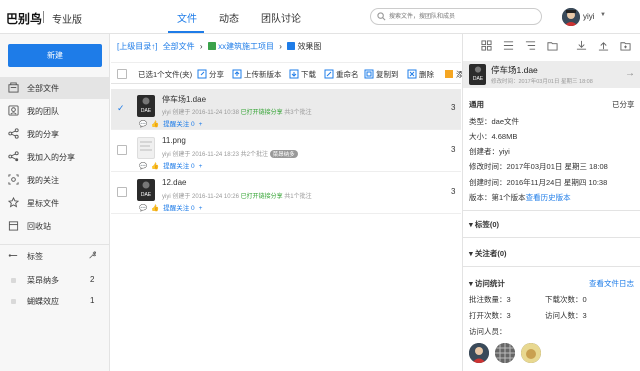  What do you see at coordinates (229, 17) in the screenshot?
I see `tab-activity: 动态` at bounding box center [229, 17].